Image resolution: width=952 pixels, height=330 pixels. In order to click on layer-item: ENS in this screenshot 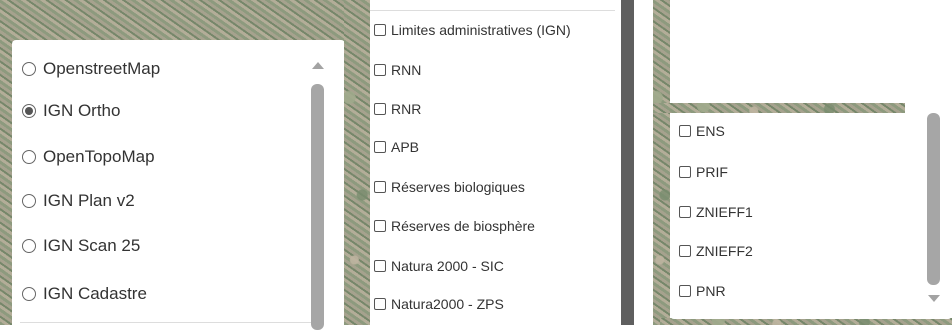, I will do `click(702, 131)`.